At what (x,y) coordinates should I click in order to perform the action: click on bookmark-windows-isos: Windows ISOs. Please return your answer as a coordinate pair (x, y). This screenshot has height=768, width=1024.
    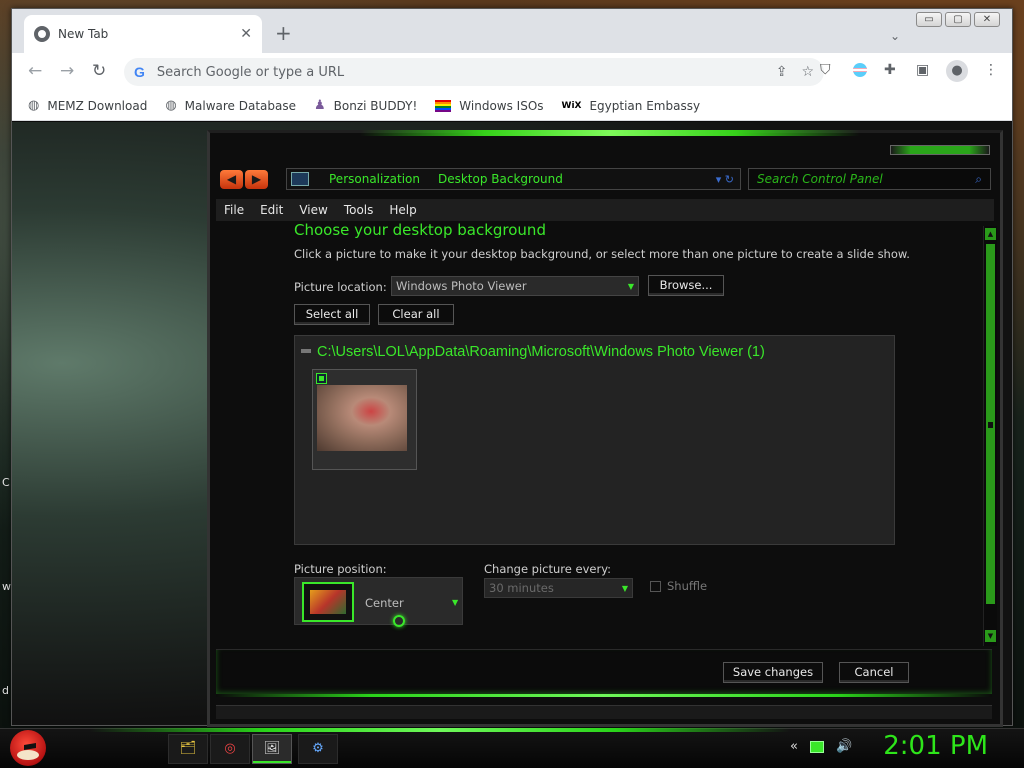
    Looking at the image, I should click on (489, 105).